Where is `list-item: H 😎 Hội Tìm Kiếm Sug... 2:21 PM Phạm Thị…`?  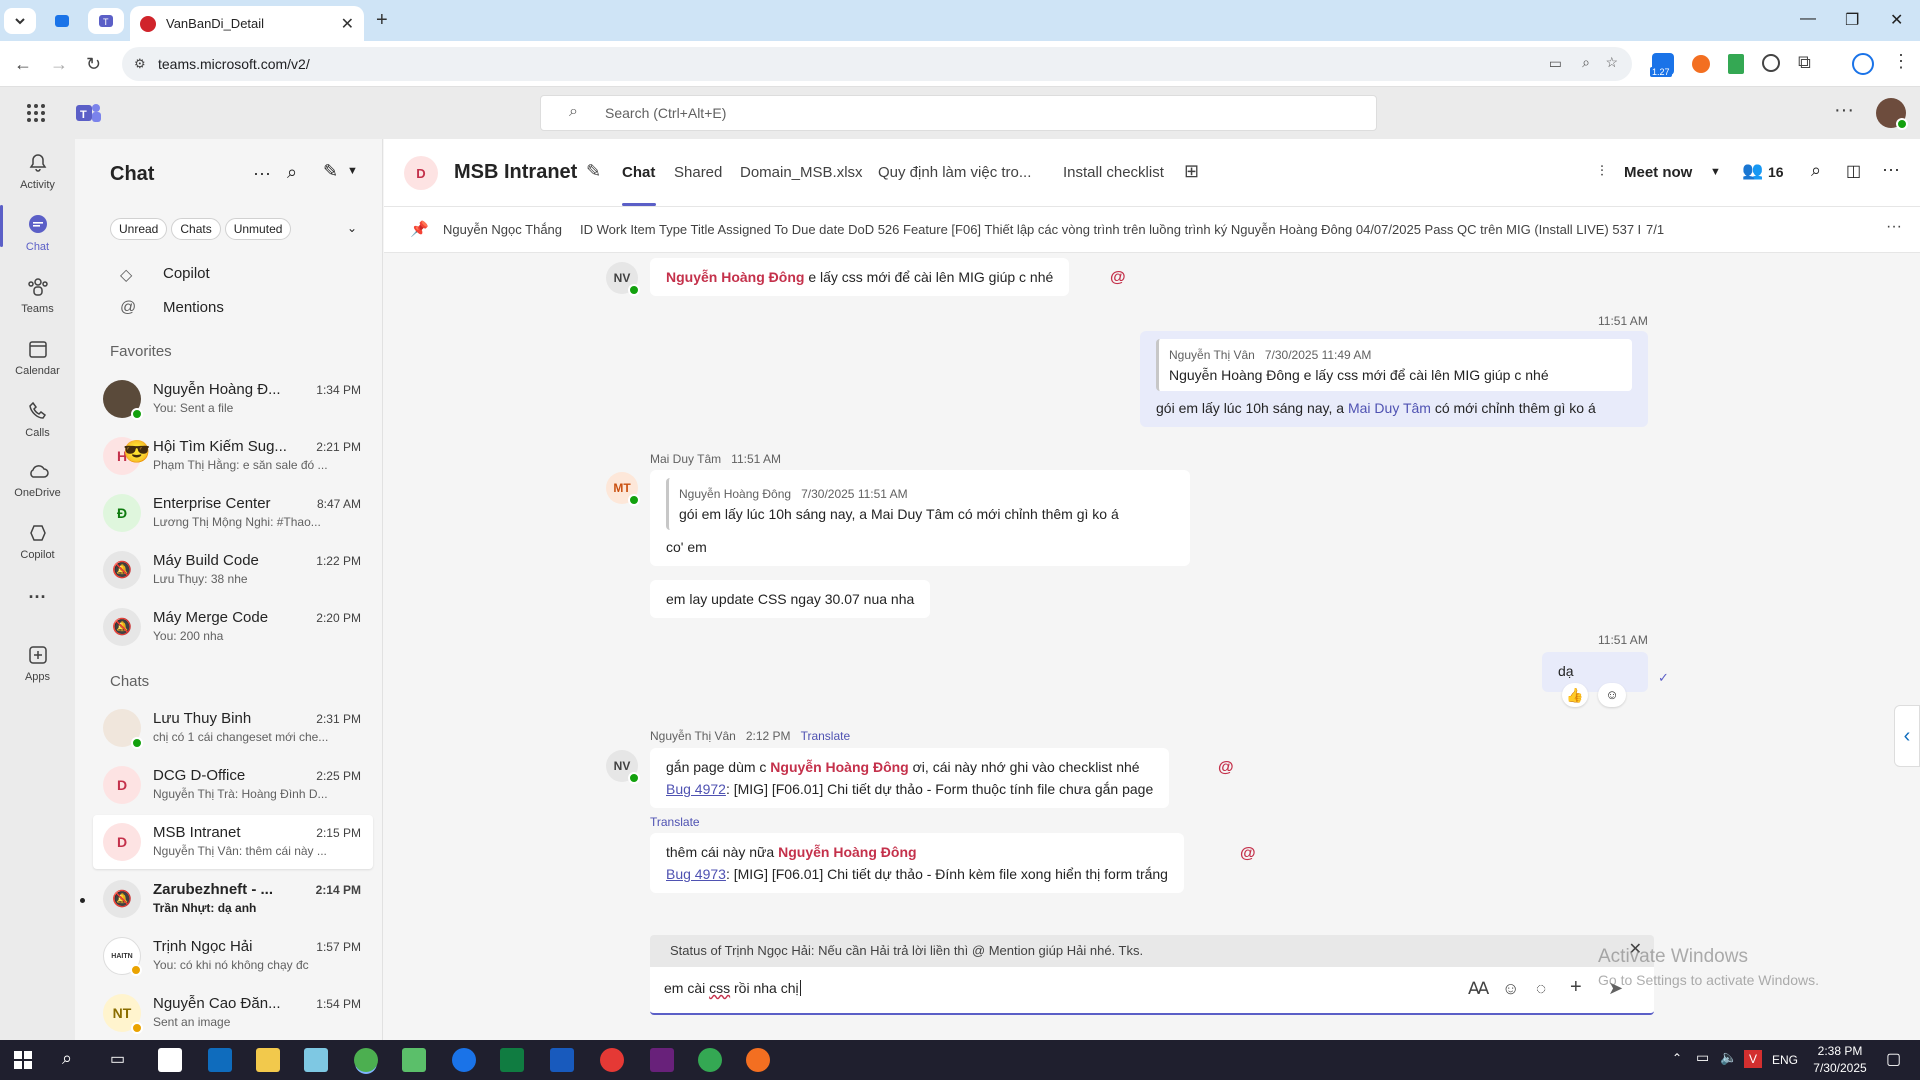 list-item: H 😎 Hội Tìm Kiếm Sug... 2:21 PM Phạm Thị… is located at coordinates (233, 456).